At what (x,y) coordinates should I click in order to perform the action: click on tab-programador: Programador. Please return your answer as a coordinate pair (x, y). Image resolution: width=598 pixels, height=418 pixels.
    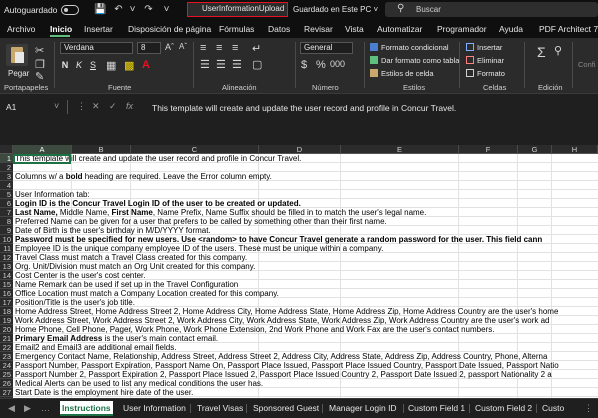
    Looking at the image, I should click on (462, 29).